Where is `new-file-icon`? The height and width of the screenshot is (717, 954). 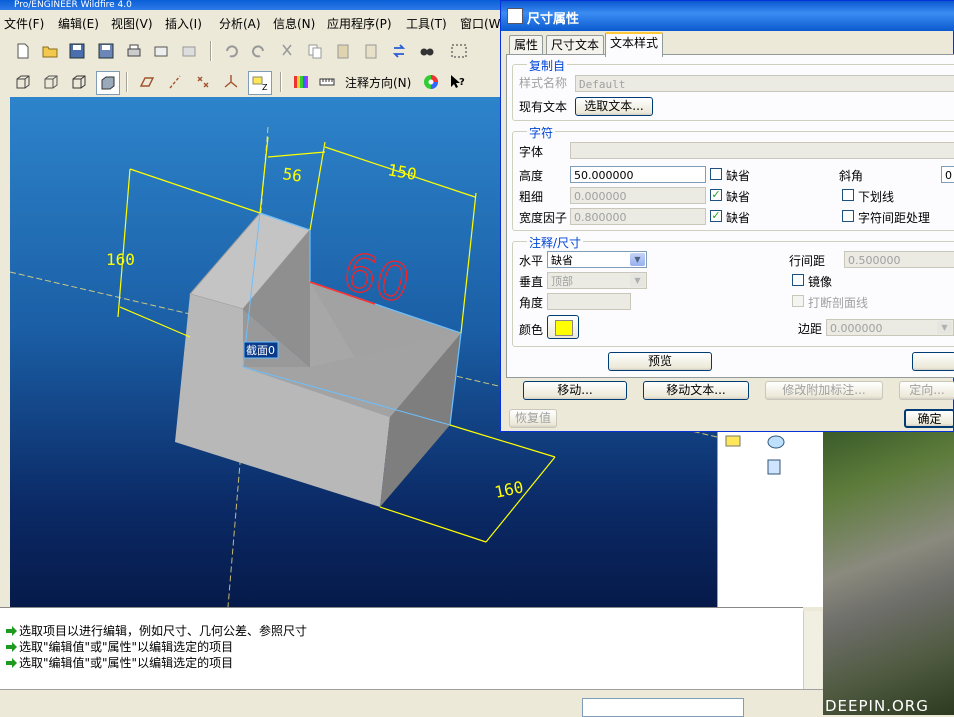 new-file-icon is located at coordinates (23, 51).